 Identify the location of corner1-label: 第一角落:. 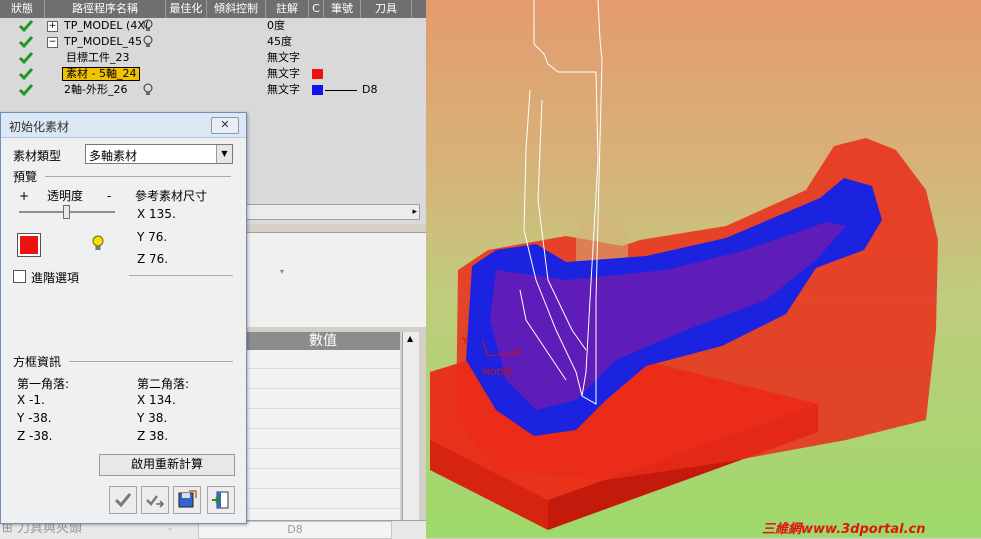
(43, 384).